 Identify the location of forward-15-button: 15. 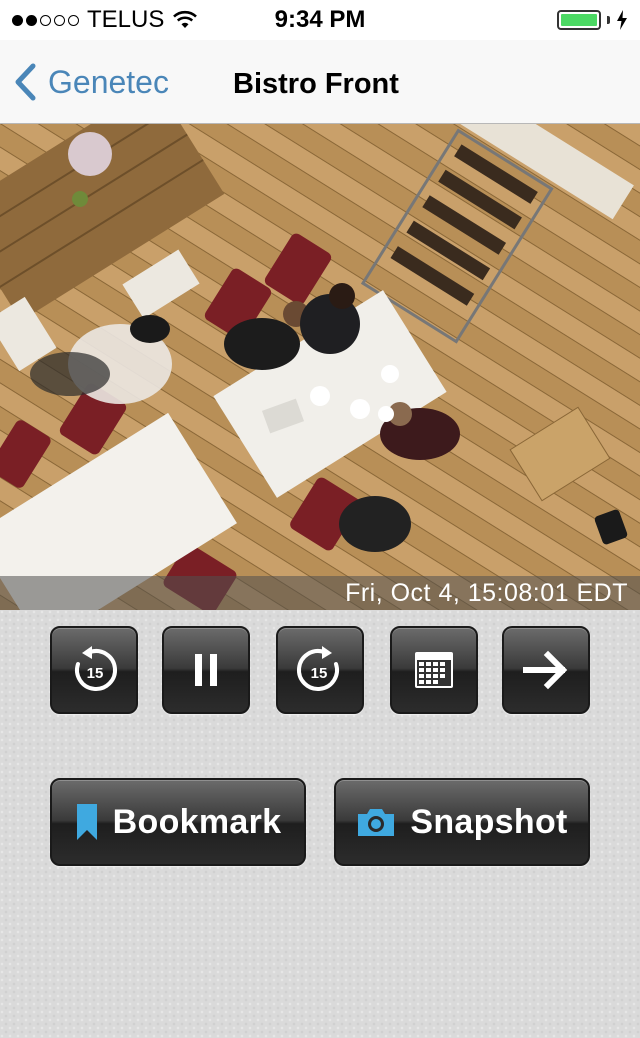
(320, 670).